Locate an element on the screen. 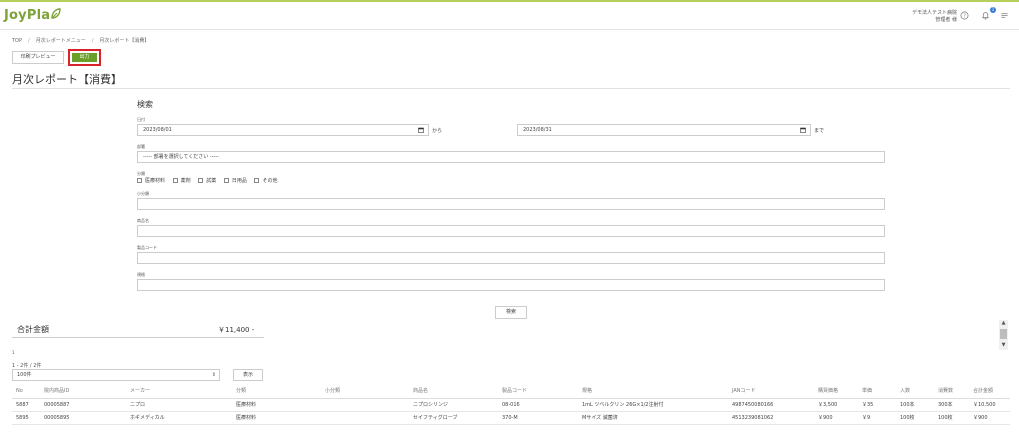 The image size is (1019, 434). total-label: 合計金額 is located at coordinates (33, 329).